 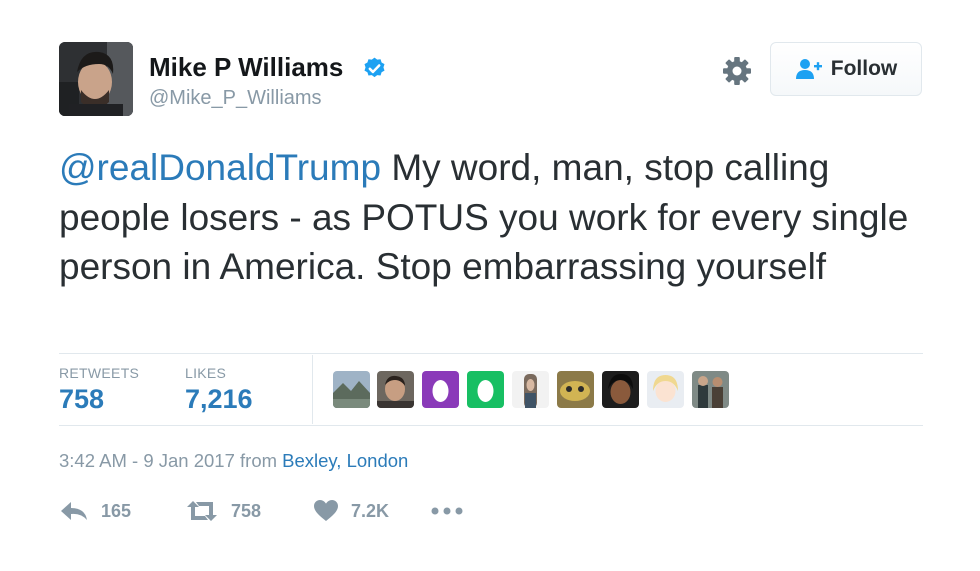 I want to click on tweet-mention-link: @realDonaldTrump, so click(x=220, y=167).